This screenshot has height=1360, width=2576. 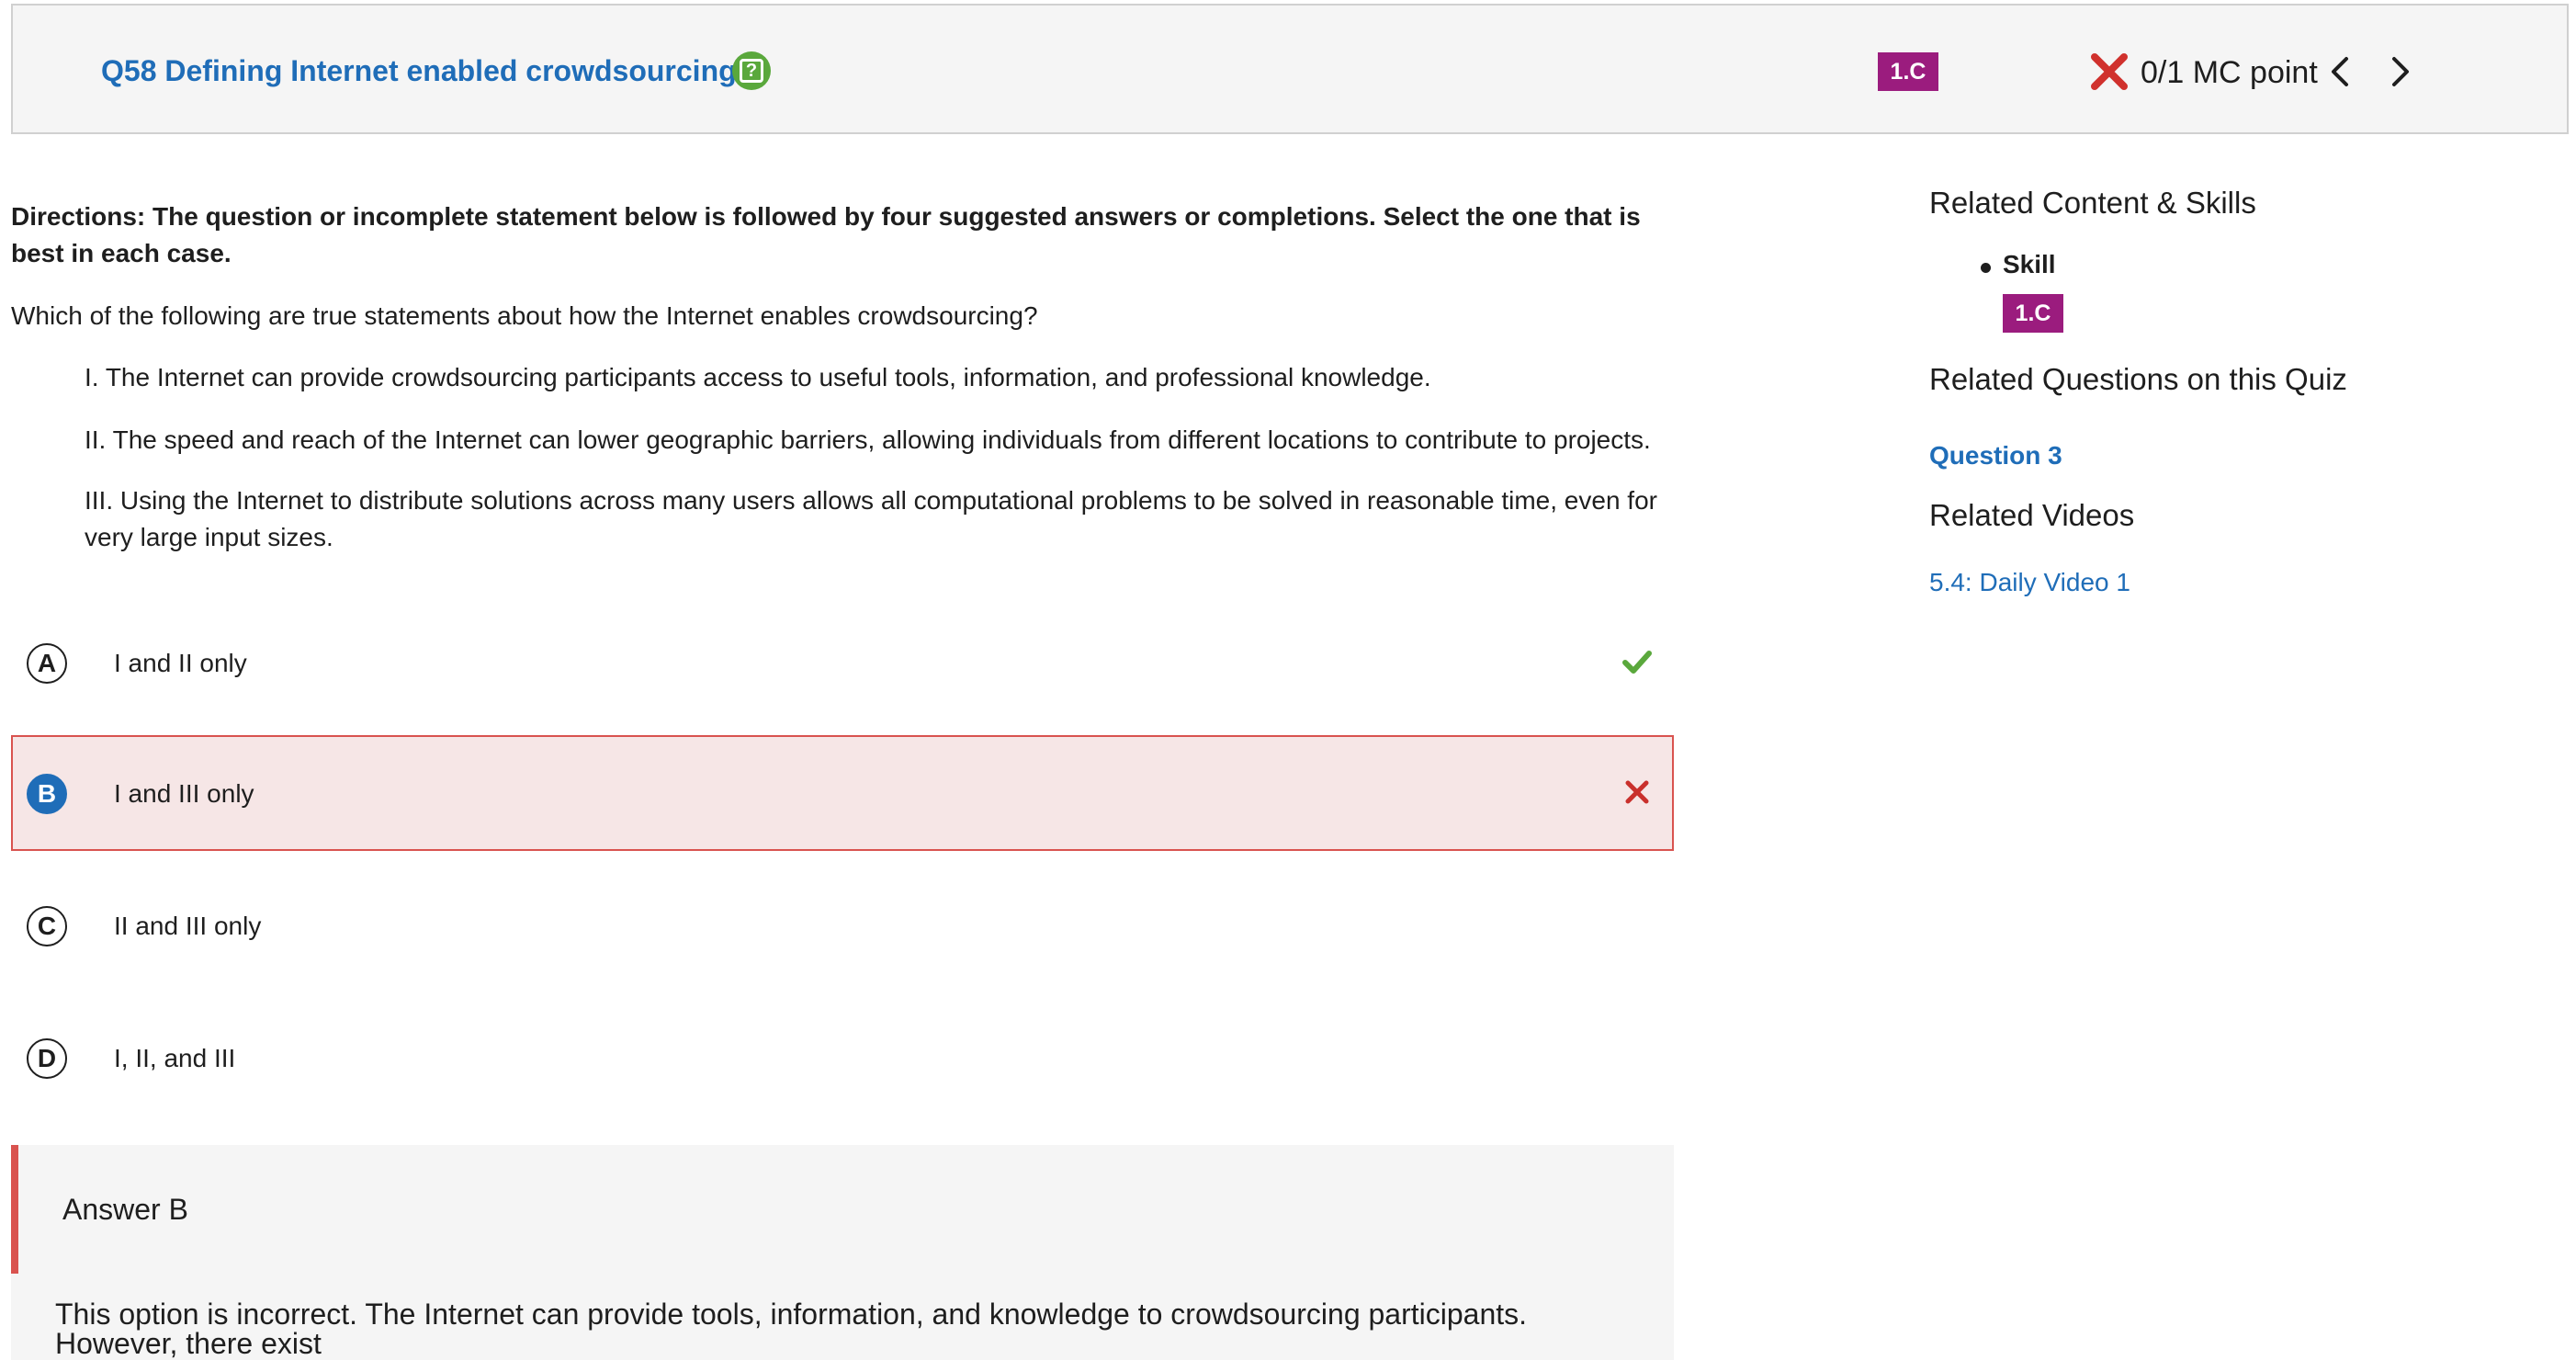 What do you see at coordinates (1986, 268) in the screenshot?
I see `bullet-icon` at bounding box center [1986, 268].